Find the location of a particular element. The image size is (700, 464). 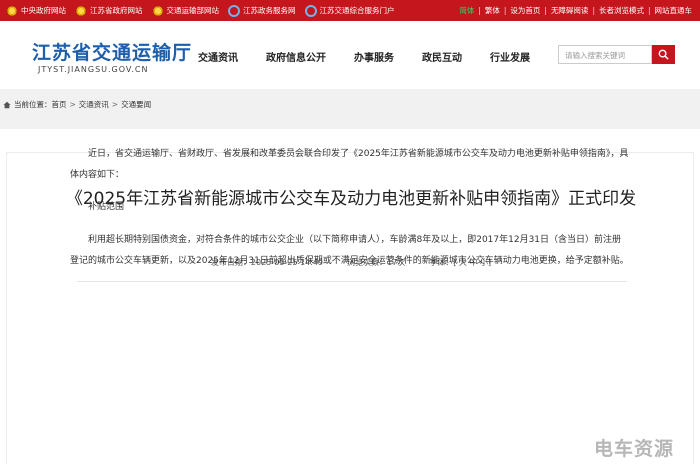

breadcrumb-headlines: 交通要闻 is located at coordinates (136, 104).